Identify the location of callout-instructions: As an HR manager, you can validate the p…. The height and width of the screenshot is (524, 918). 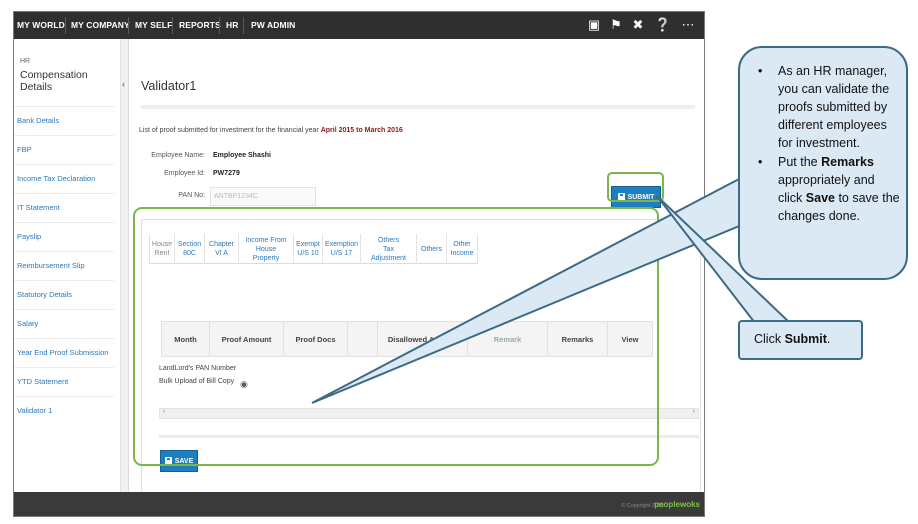
(823, 163).